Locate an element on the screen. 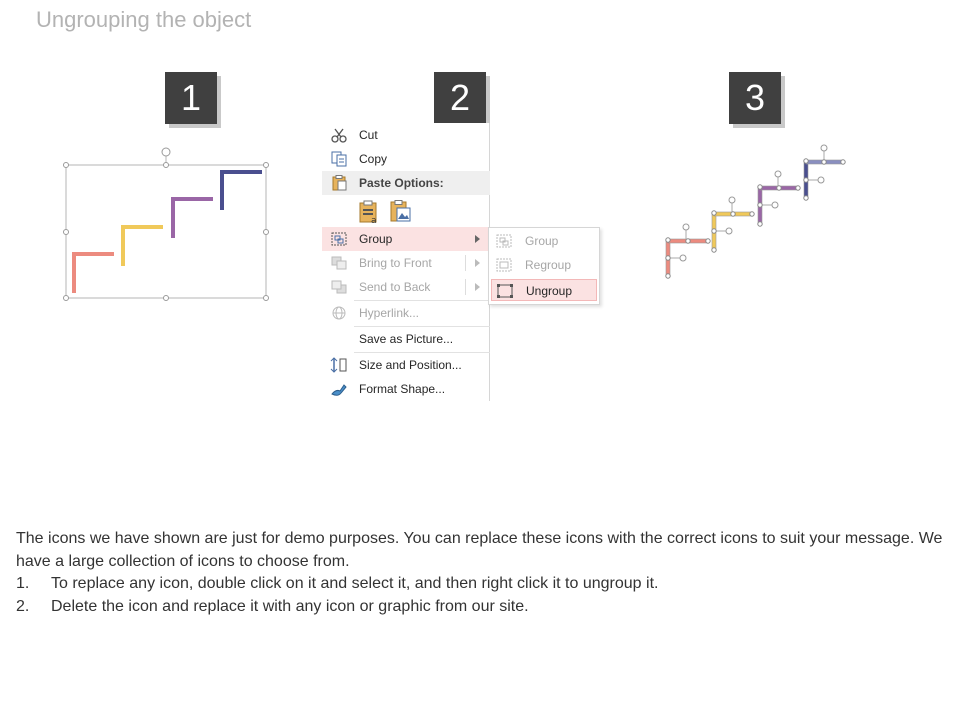  submenu-group: Group is located at coordinates (544, 241).